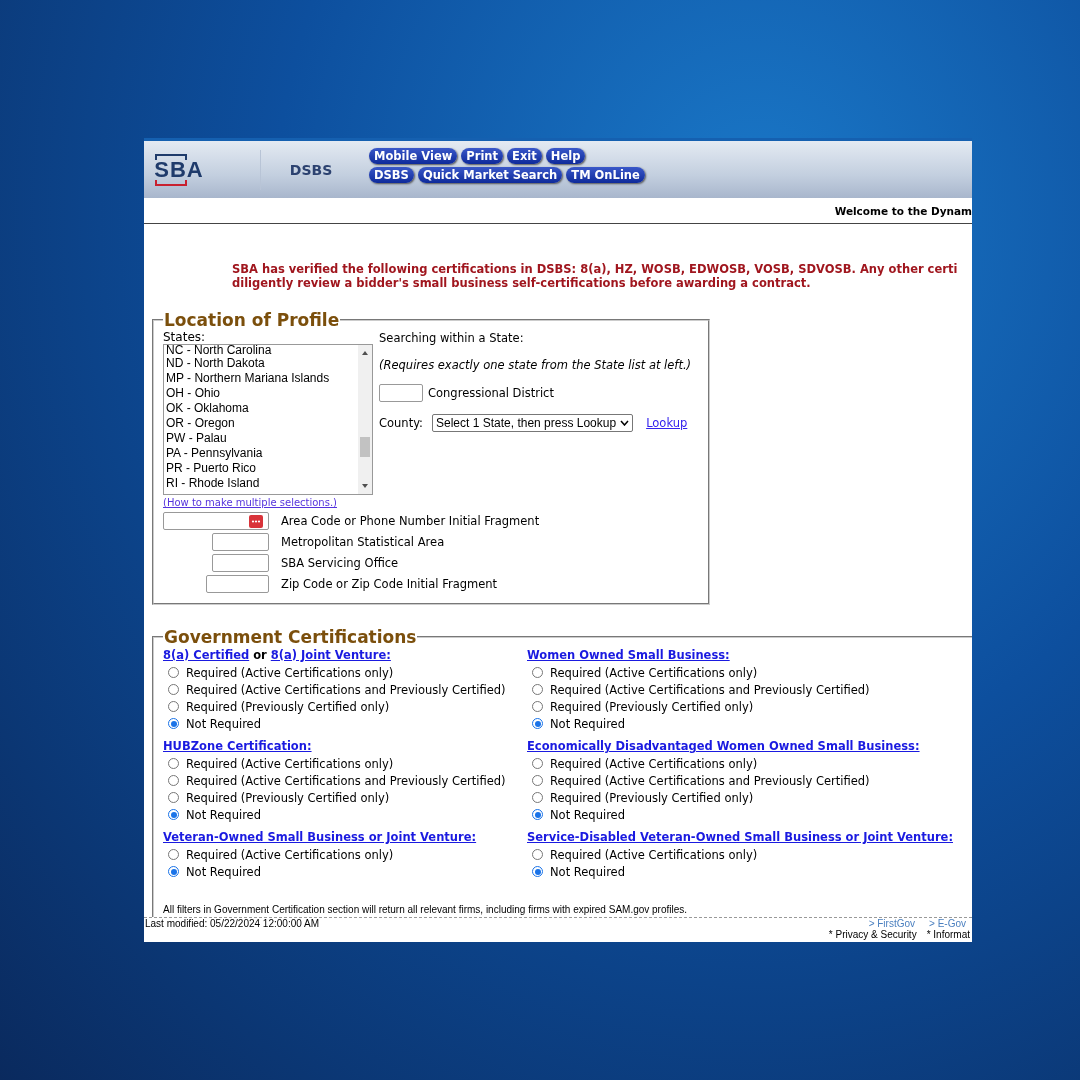  What do you see at coordinates (330, 655) in the screenshot?
I see `certification-link: 8(a) Joint Venture:` at bounding box center [330, 655].